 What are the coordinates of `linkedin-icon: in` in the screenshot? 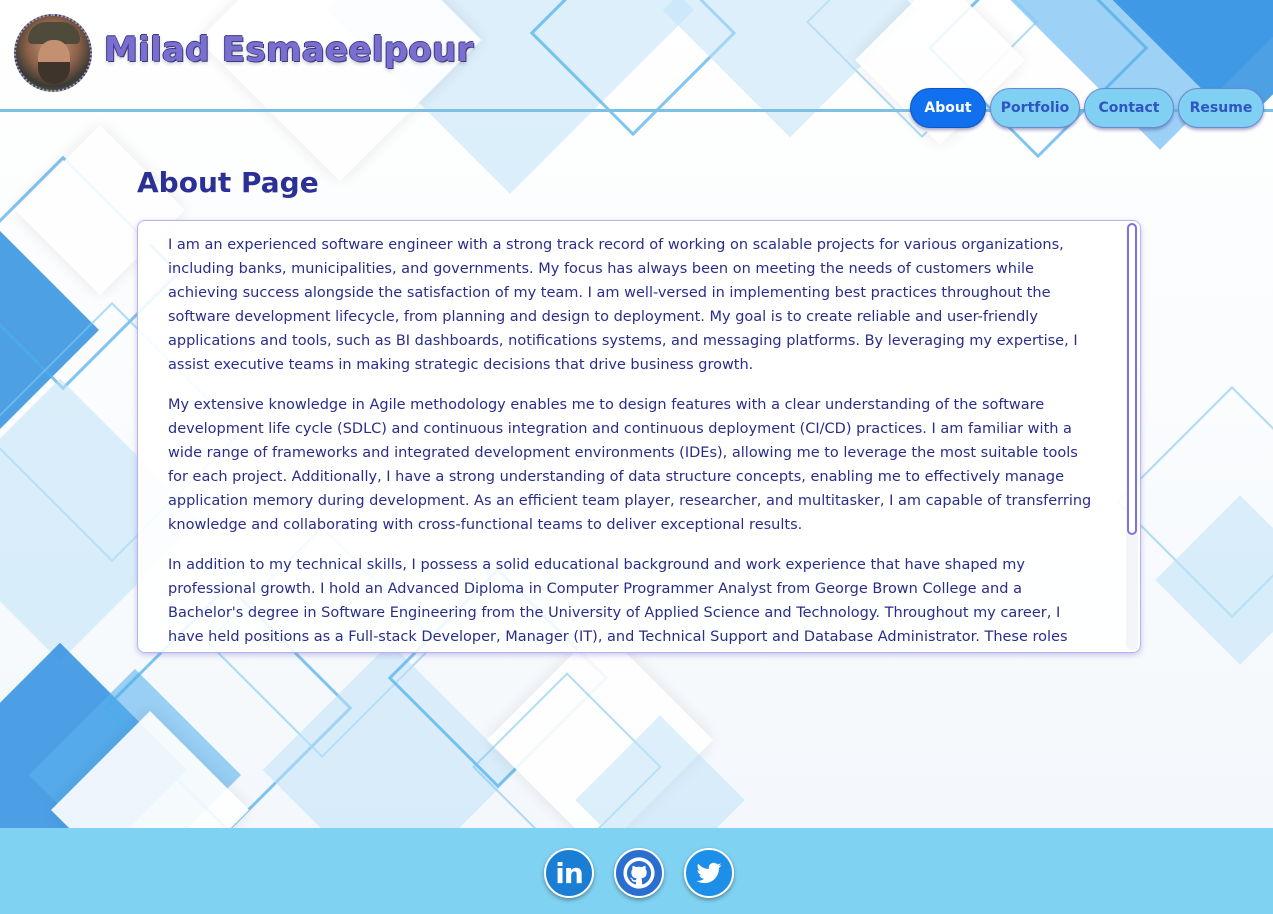 It's located at (569, 873).